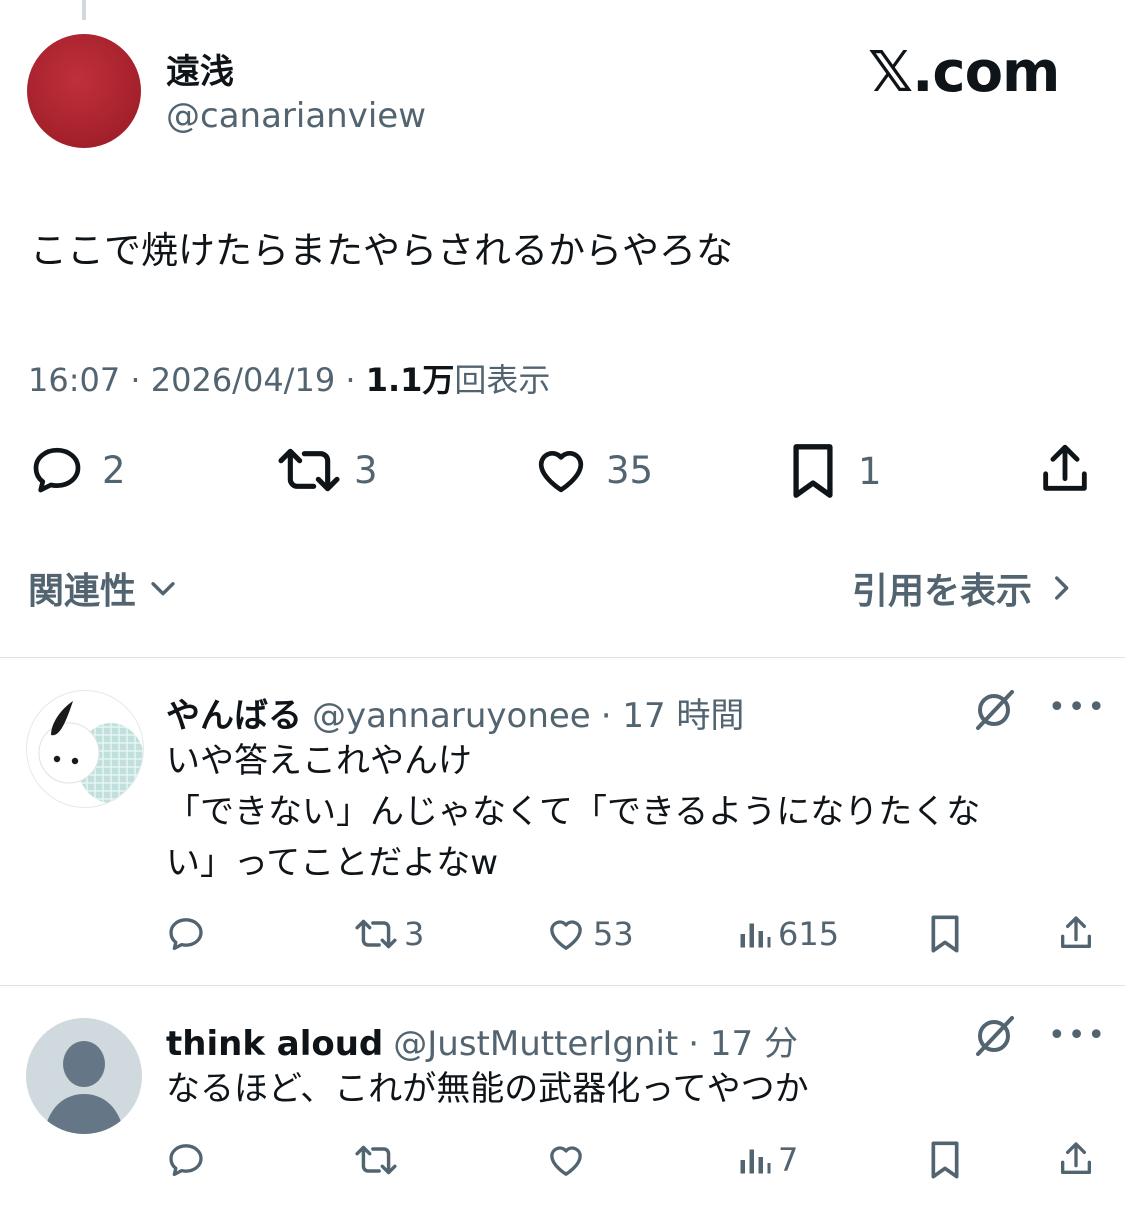 The image size is (1125, 1223). Describe the element at coordinates (1062, 588) in the screenshot. I see `chevron-right-icon` at that location.